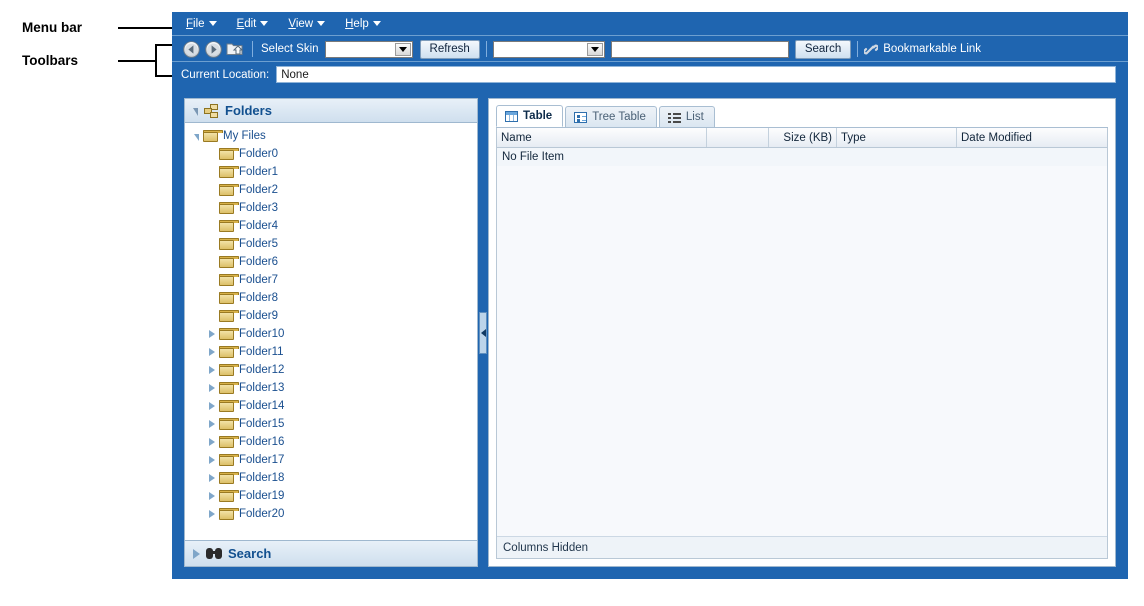 The width and height of the screenshot is (1144, 606). Describe the element at coordinates (331, 352) in the screenshot. I see `tree-item: Folder11` at that location.